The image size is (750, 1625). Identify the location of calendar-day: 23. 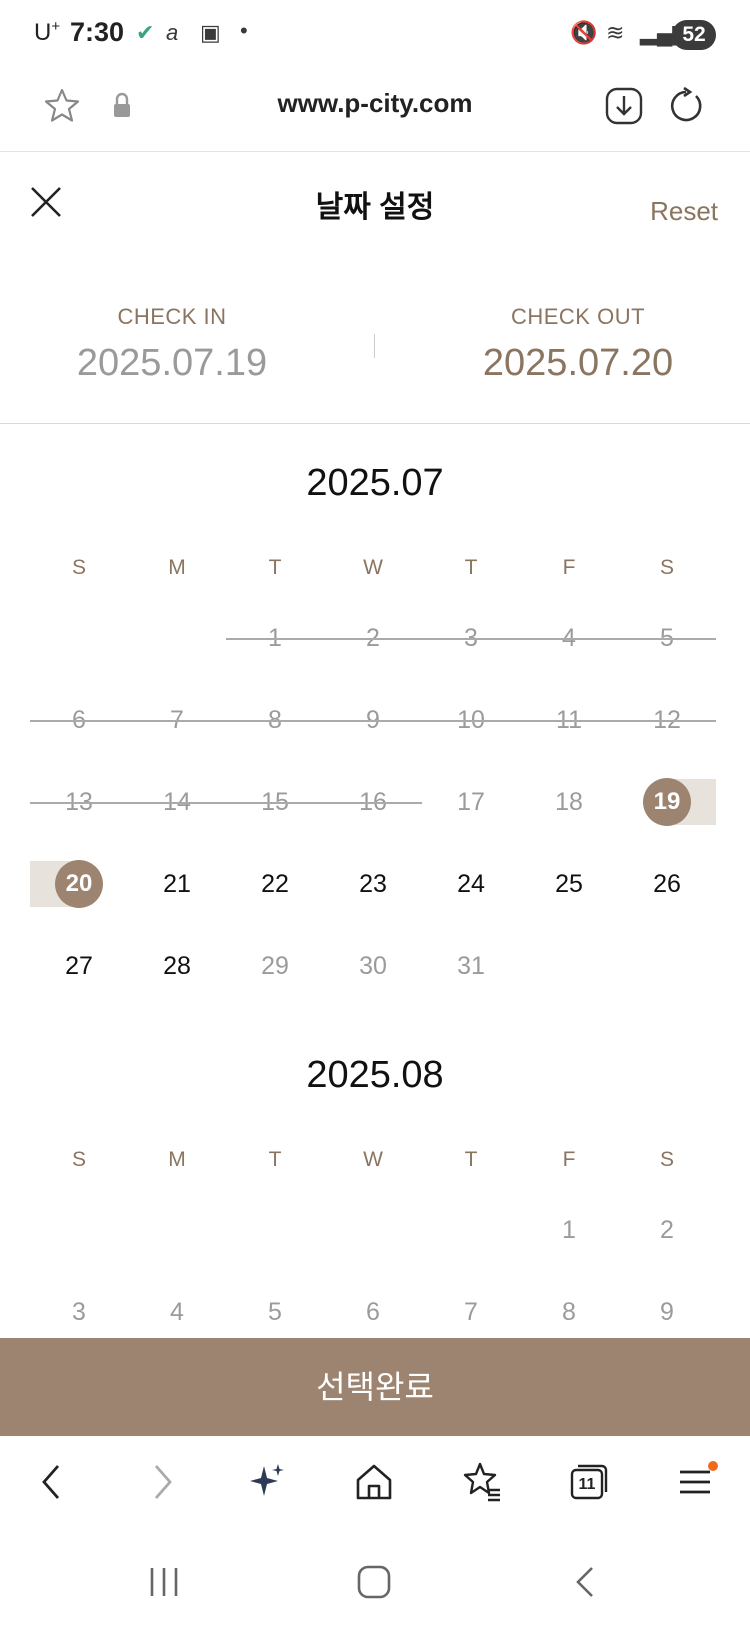
(373, 884).